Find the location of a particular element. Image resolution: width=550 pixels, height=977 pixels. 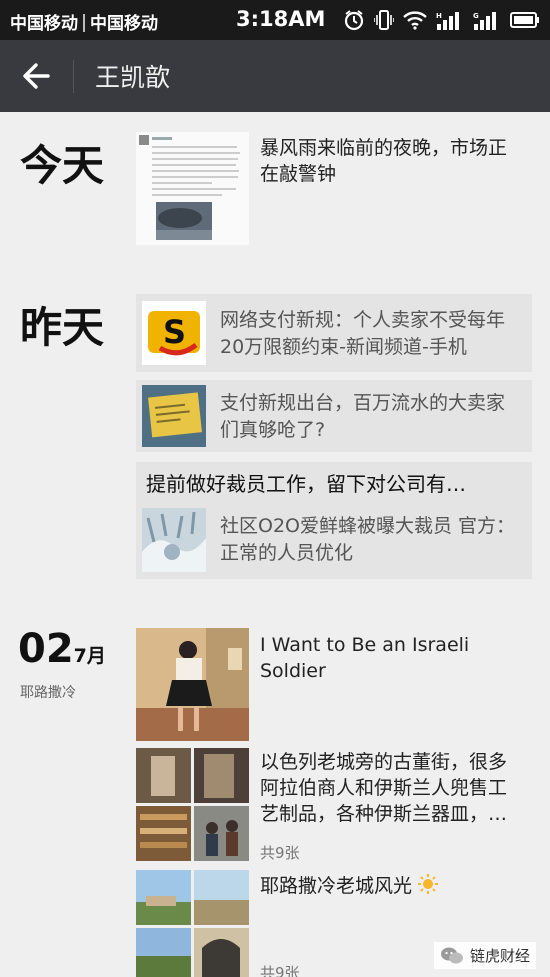

wifi-icon is located at coordinates (415, 20).